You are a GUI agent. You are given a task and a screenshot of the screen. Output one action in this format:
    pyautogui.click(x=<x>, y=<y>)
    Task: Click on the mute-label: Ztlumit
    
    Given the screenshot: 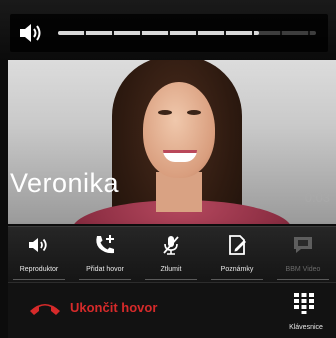 What is the action you would take?
    pyautogui.click(x=171, y=269)
    